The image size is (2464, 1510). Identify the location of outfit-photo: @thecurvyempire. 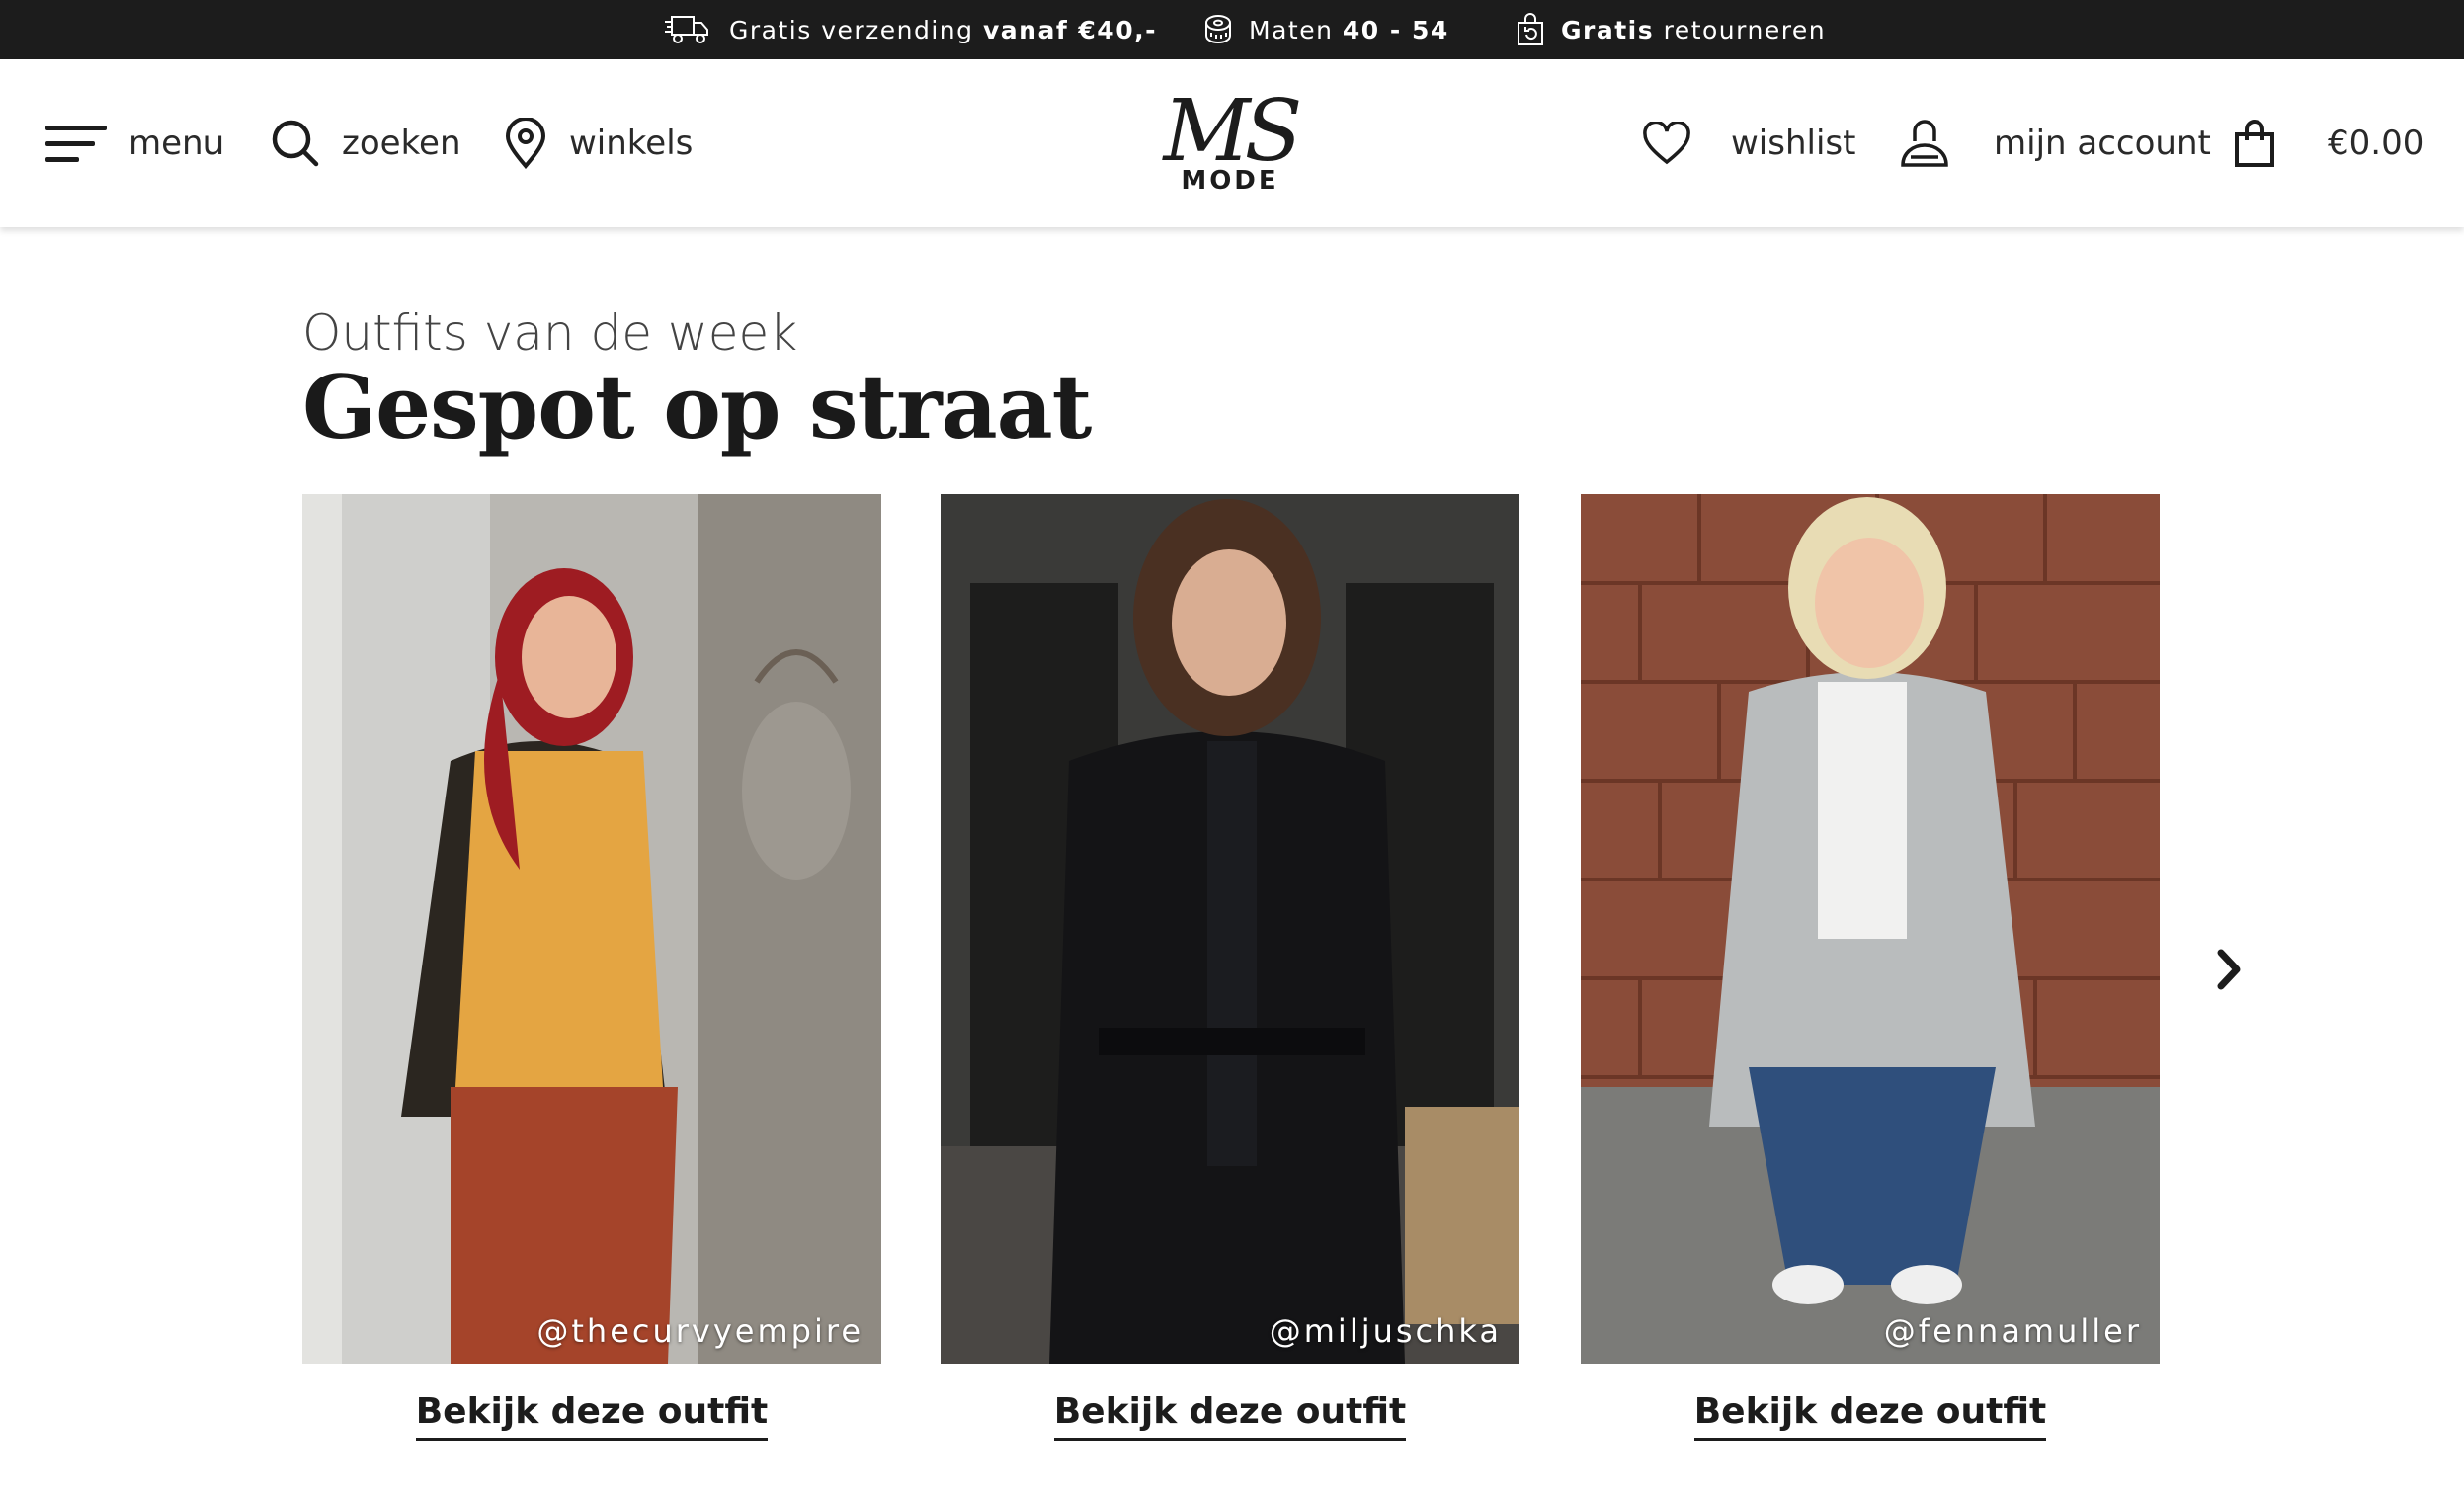
(591, 929).